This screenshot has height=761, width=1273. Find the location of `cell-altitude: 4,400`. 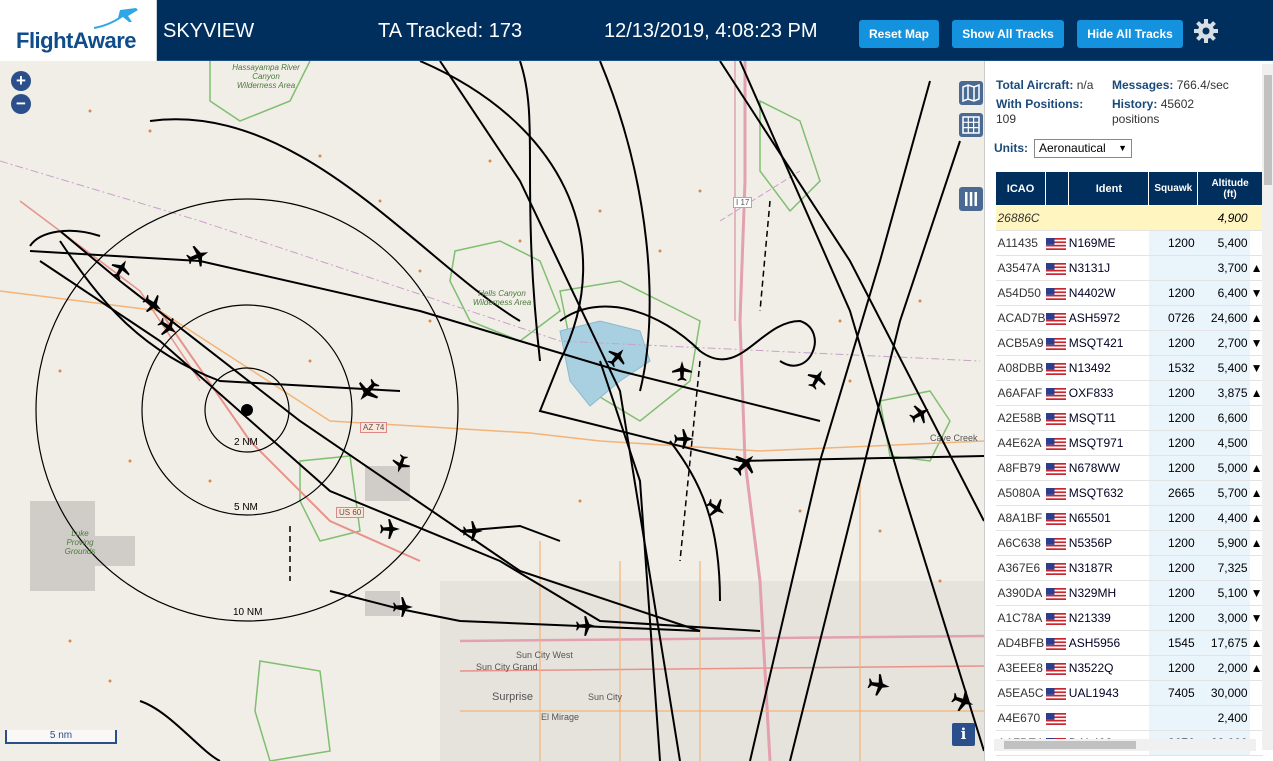

cell-altitude: 4,400 is located at coordinates (1223, 518).